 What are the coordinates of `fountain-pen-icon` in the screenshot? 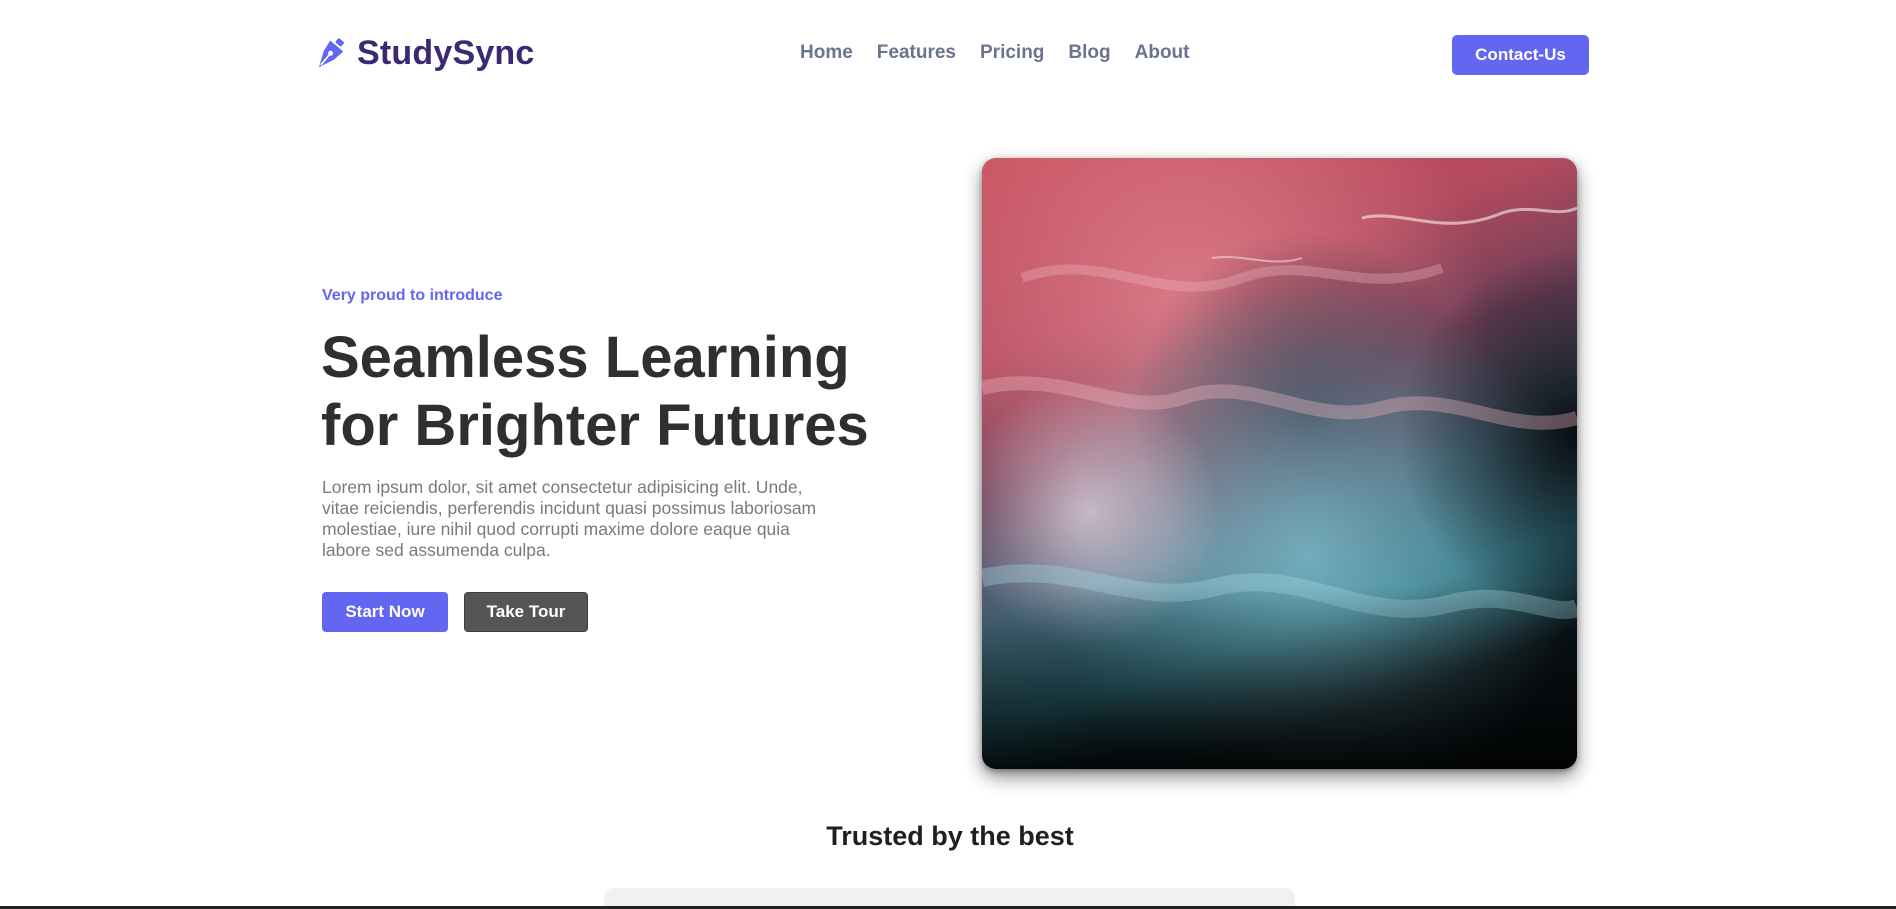 It's located at (331, 52).